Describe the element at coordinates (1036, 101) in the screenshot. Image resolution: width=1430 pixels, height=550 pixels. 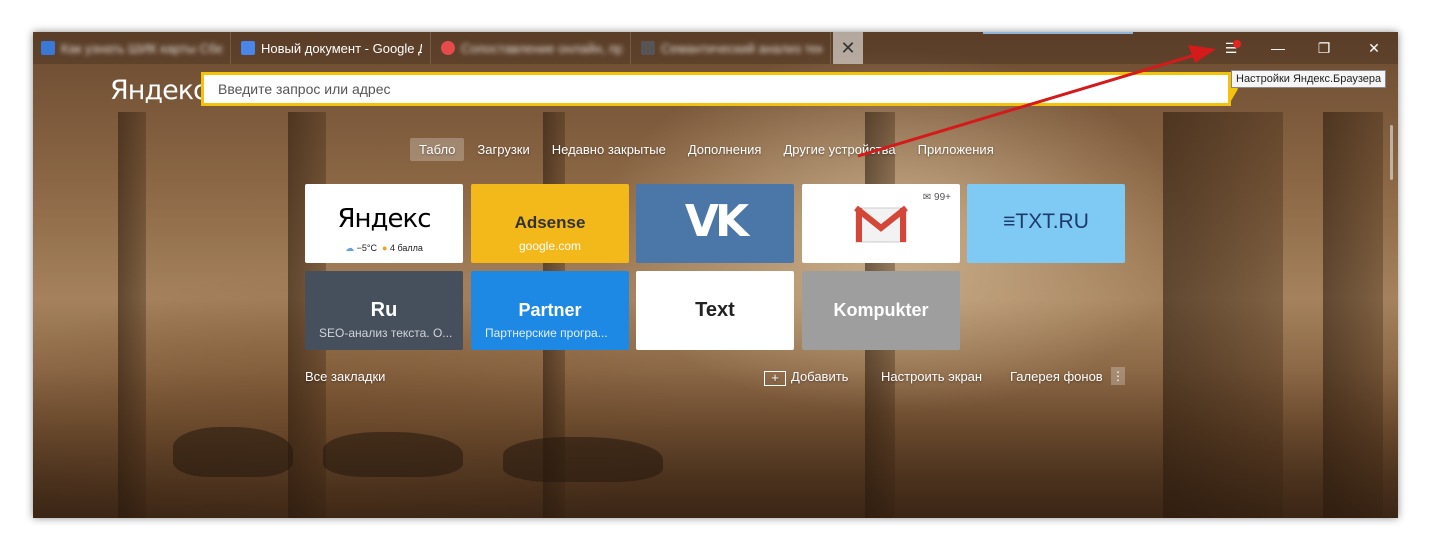
I see `annotation-arrow` at that location.